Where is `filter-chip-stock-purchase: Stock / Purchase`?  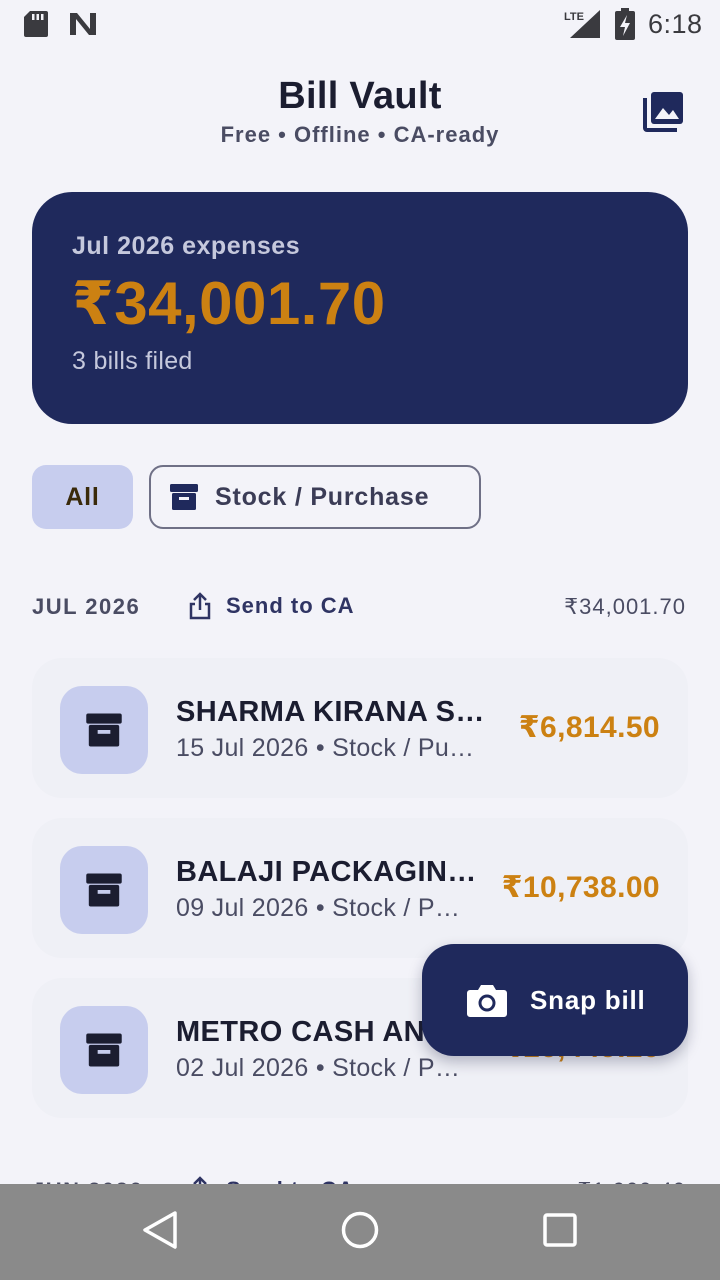 filter-chip-stock-purchase: Stock / Purchase is located at coordinates (315, 497).